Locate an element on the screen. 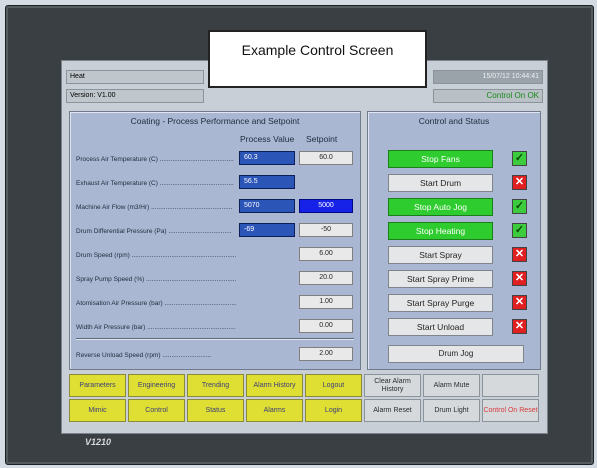 The width and height of the screenshot is (597, 468). setpoint-input: 1.00 is located at coordinates (326, 302).